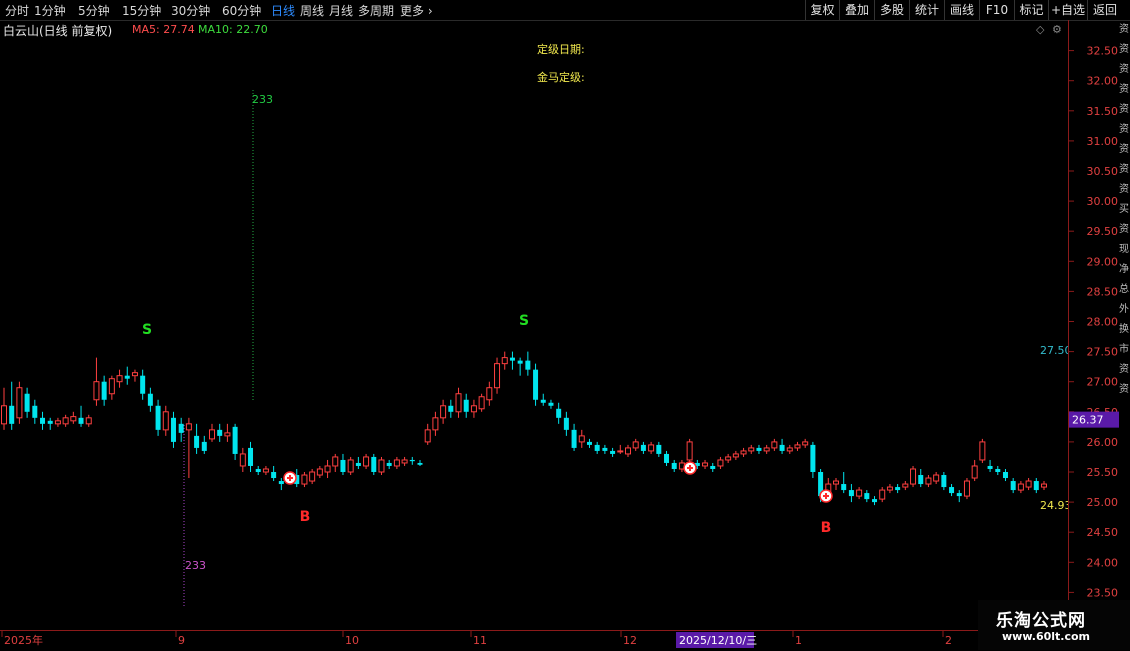 The width and height of the screenshot is (1130, 651). Describe the element at coordinates (1103, 352) in the screenshot. I see `price-tick-label: 27.50` at that location.